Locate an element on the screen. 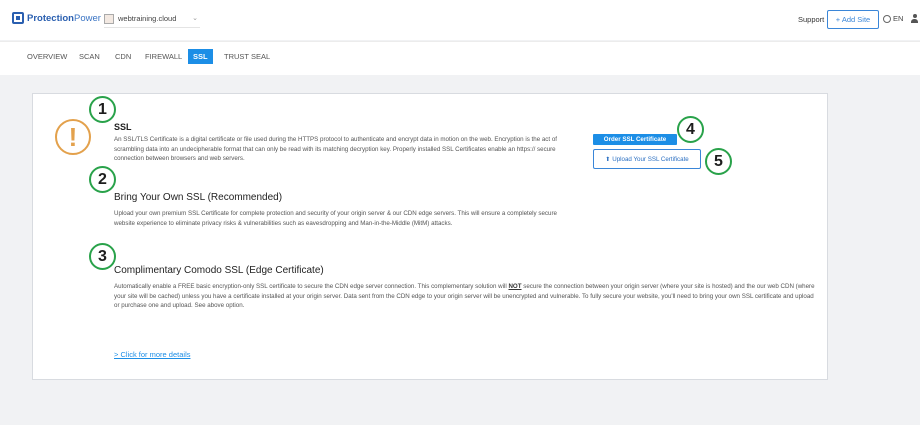 The image size is (920, 425). upload-ssl-button: ⬆ Upload Your SSL Certificate is located at coordinates (647, 159).